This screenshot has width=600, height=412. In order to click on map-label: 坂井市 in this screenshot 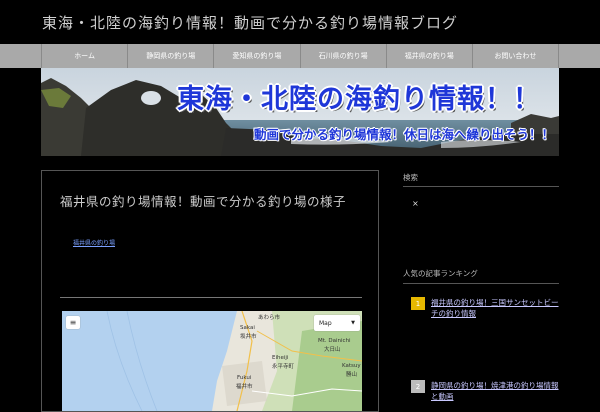, I will do `click(248, 337)`.